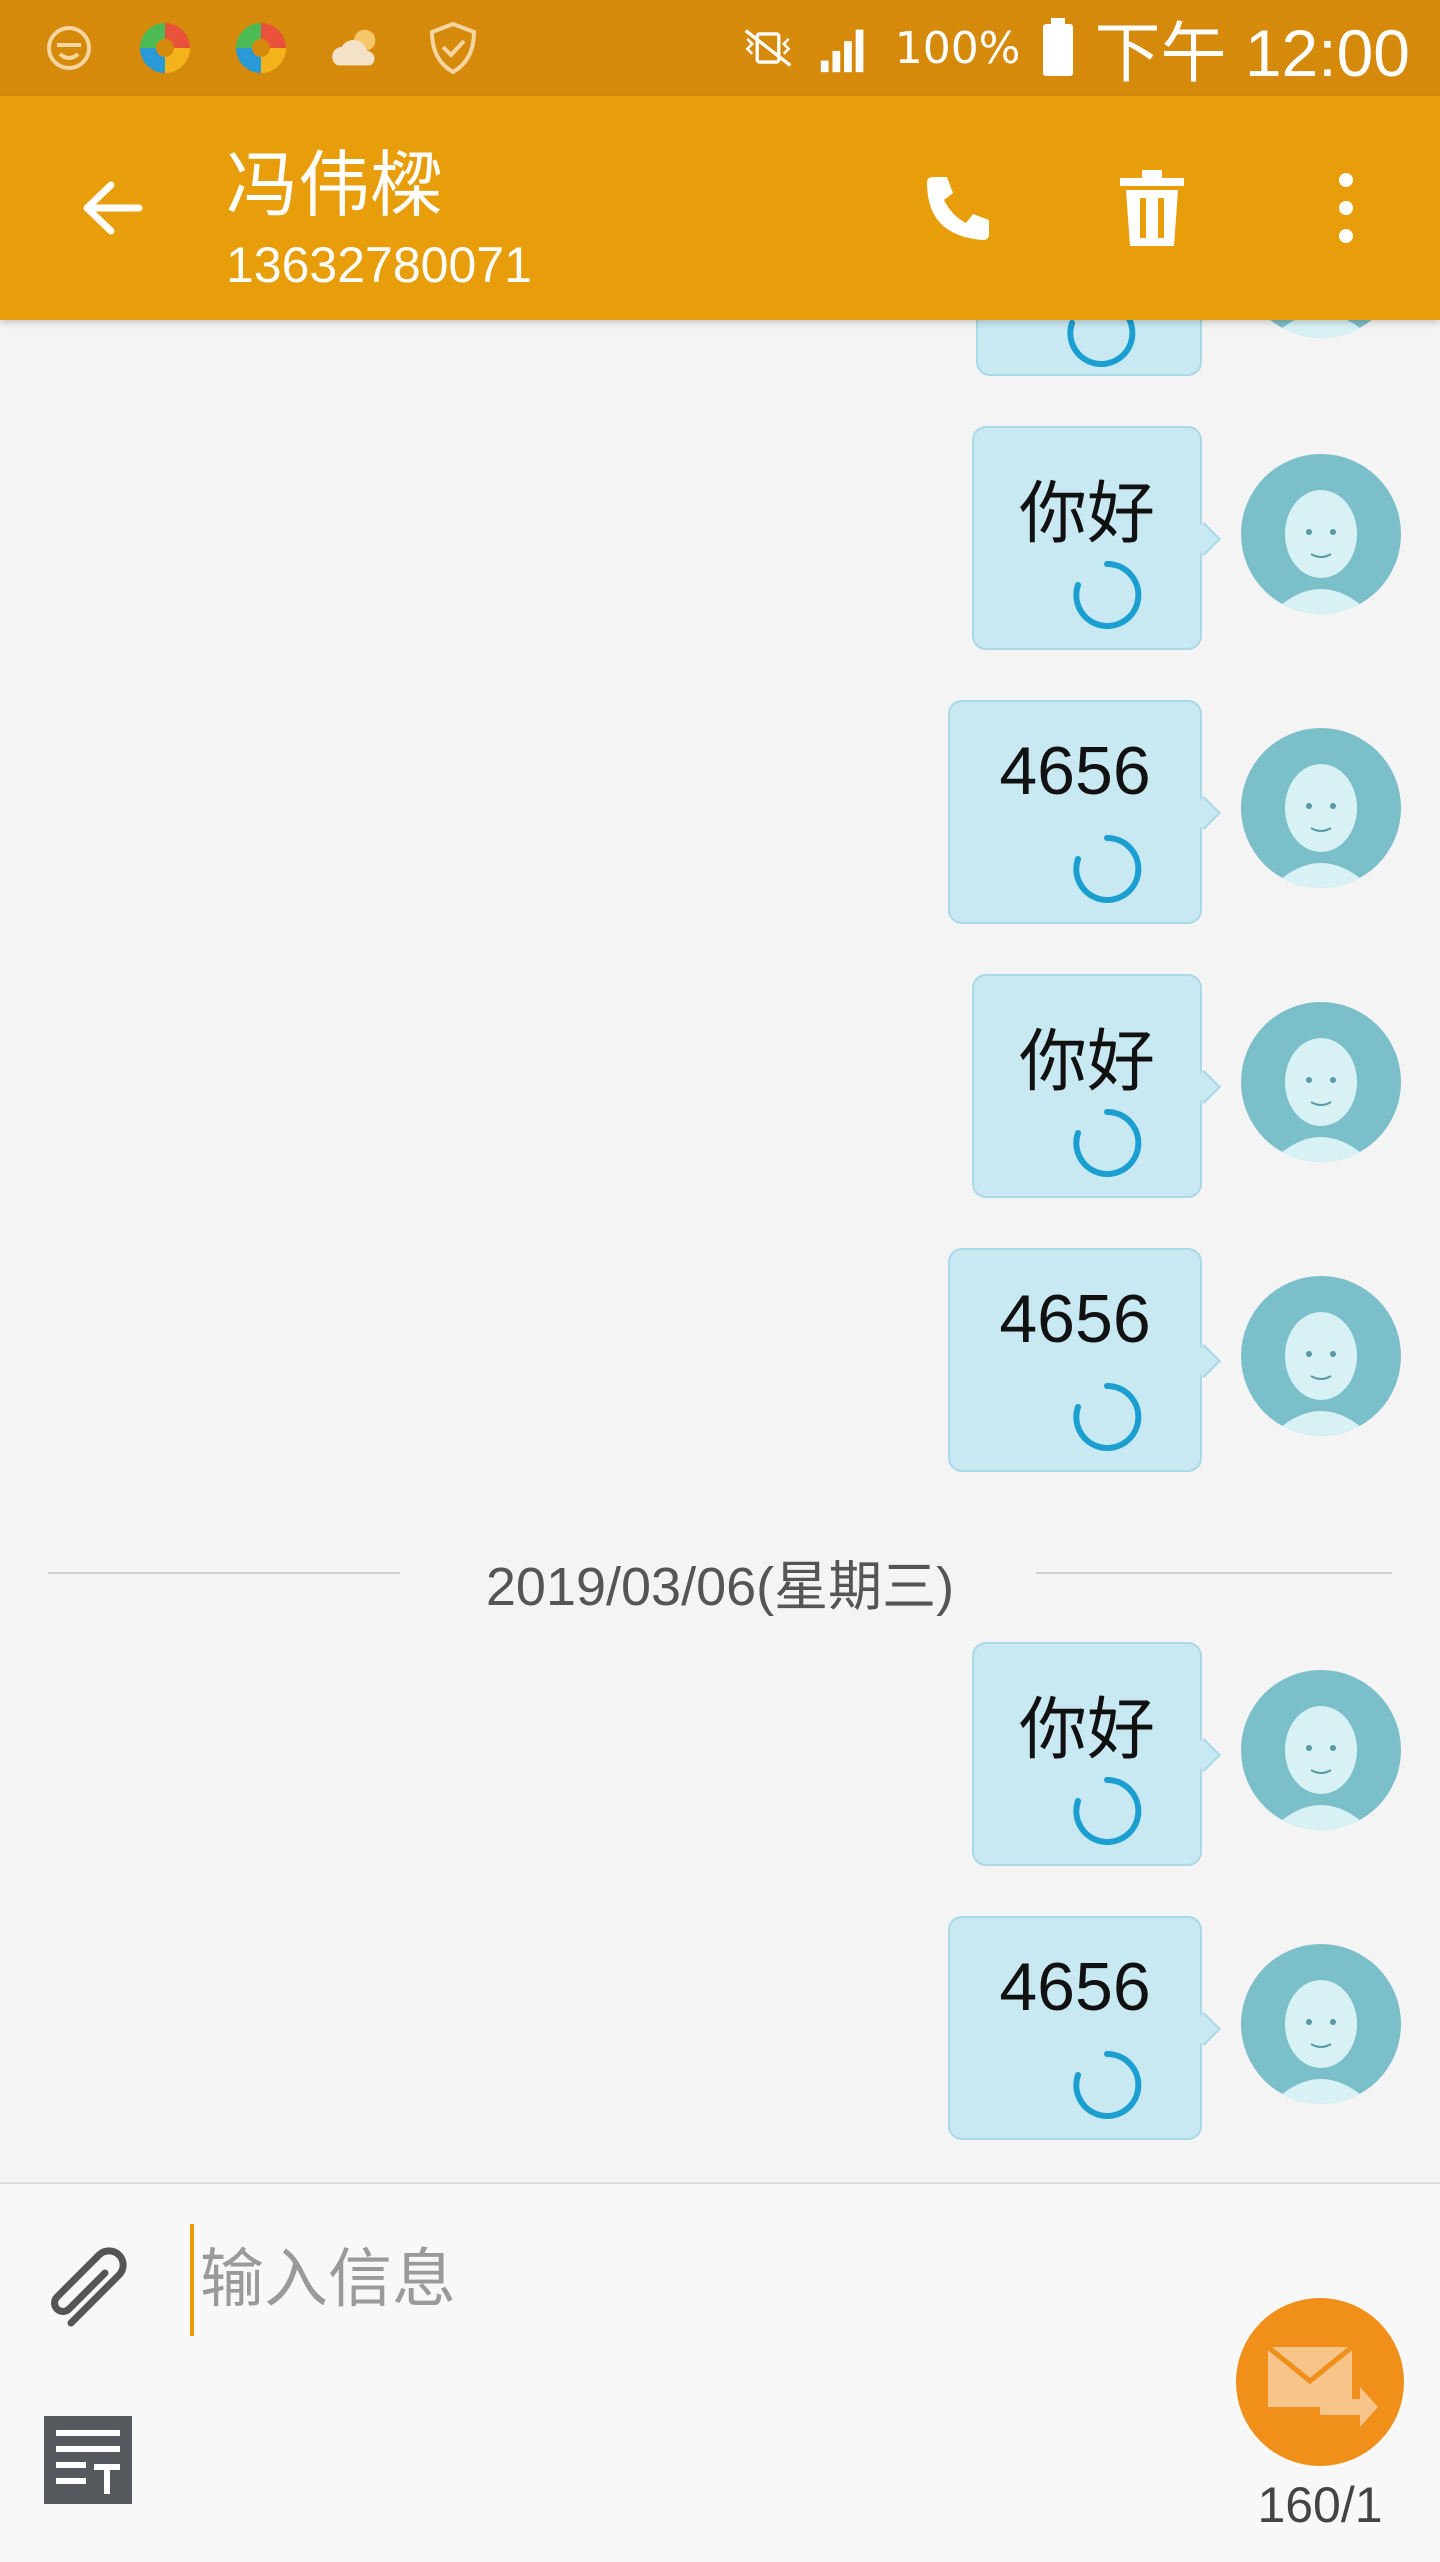 Image resolution: width=1440 pixels, height=2562 pixels. I want to click on delete-button, so click(1152, 208).